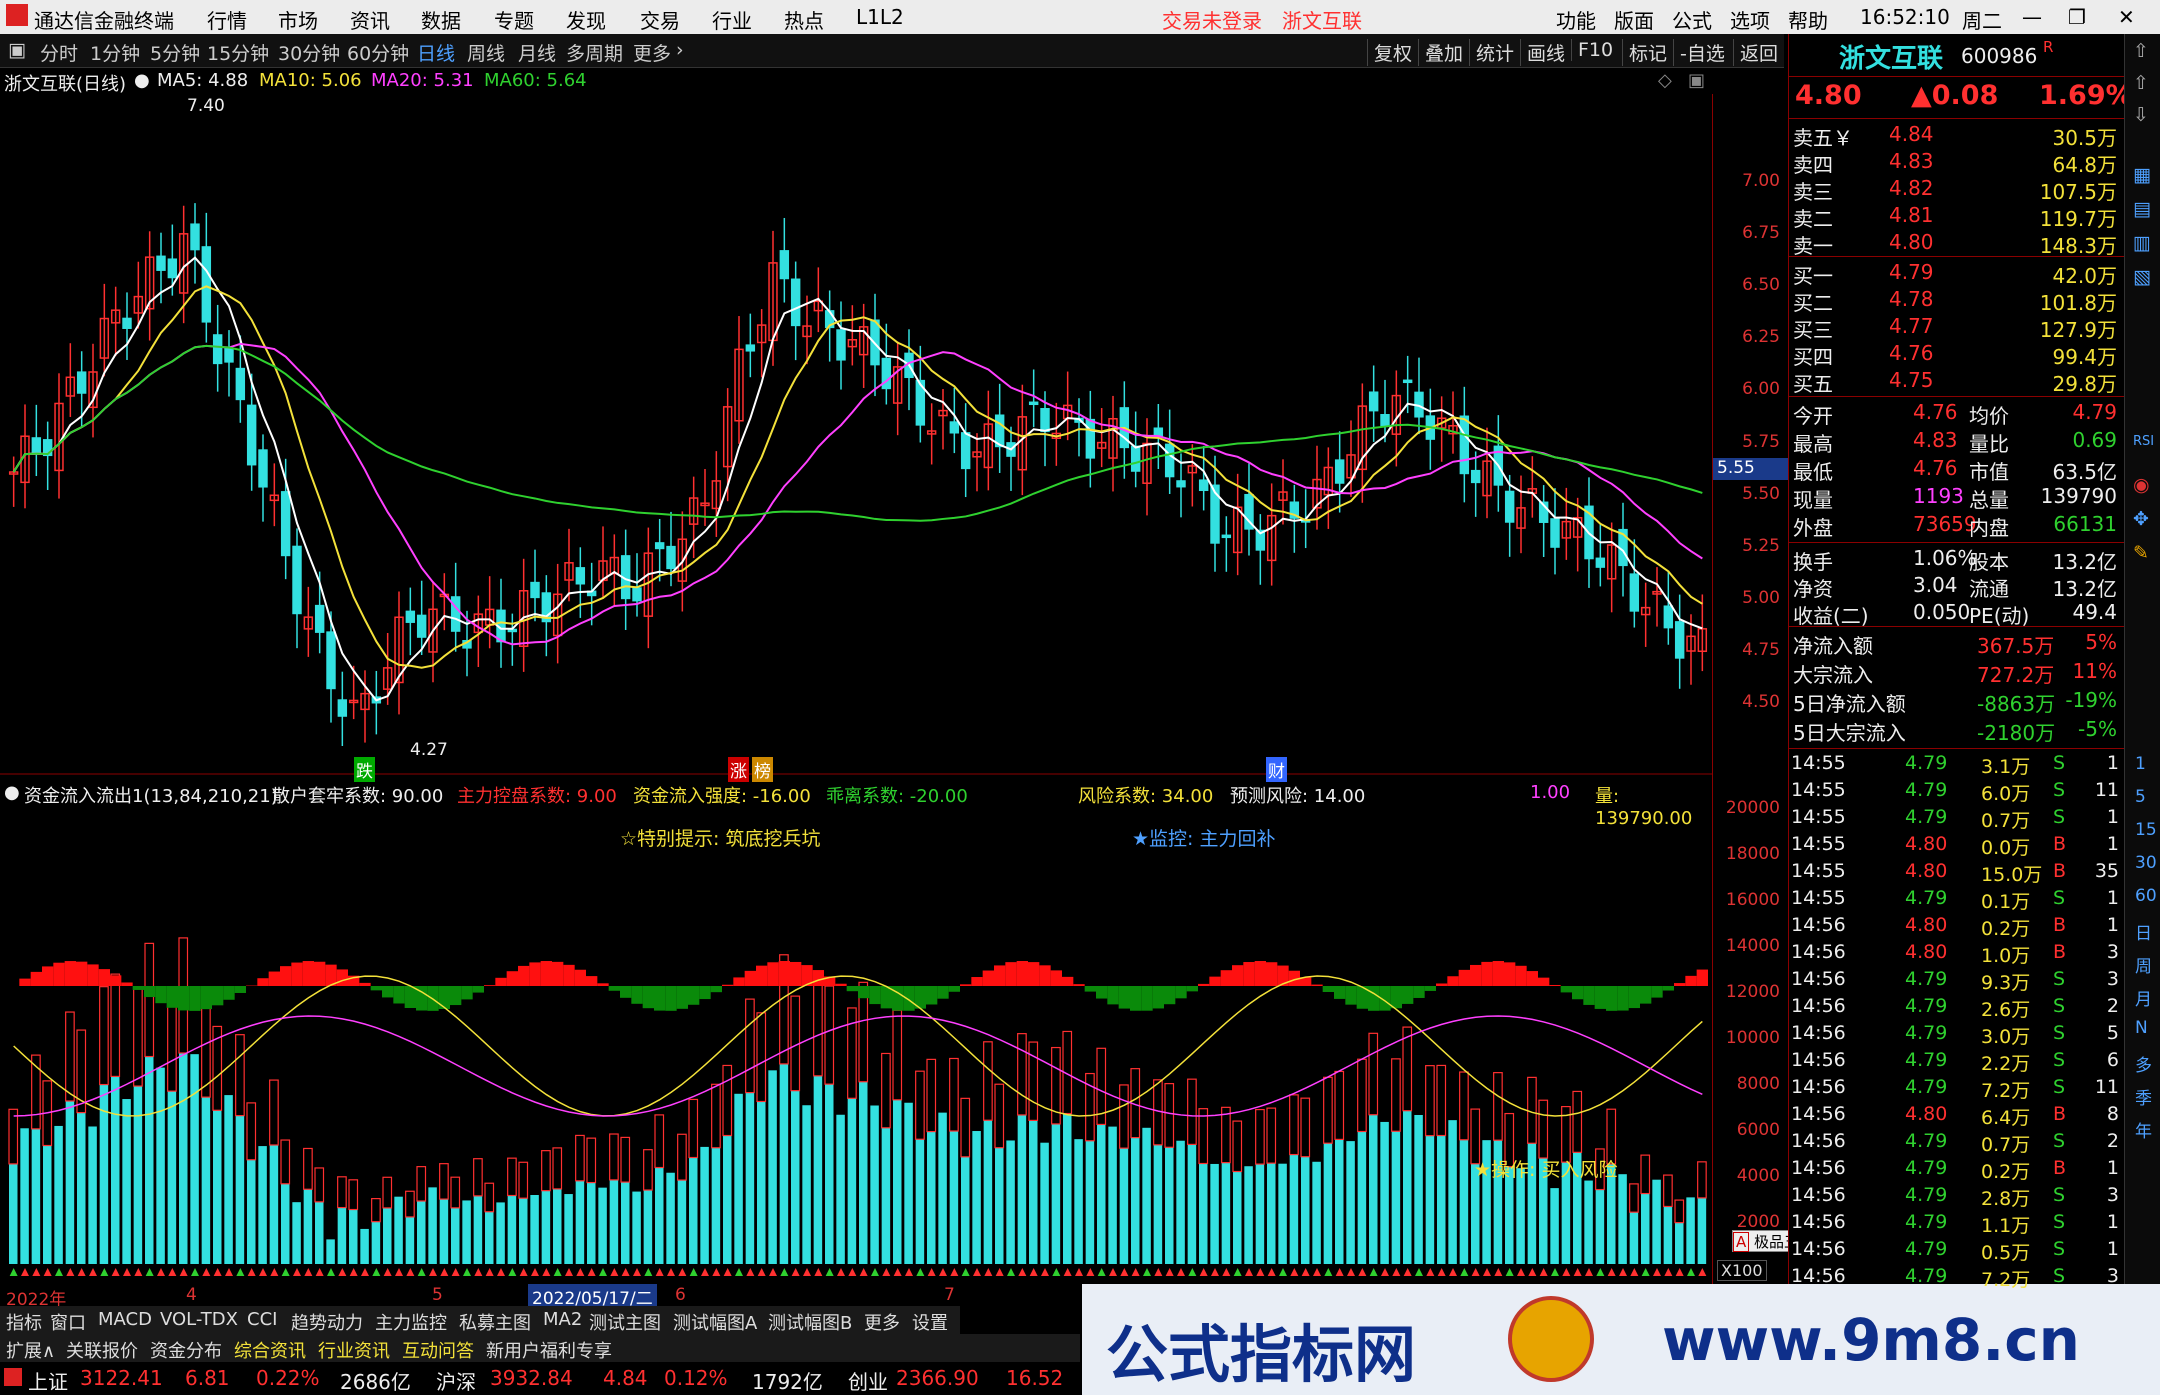 The width and height of the screenshot is (2160, 1395). Describe the element at coordinates (1957, 560) in the screenshot. I see `fin-row: 换手 1.06% 股本 13.2亿` at that location.